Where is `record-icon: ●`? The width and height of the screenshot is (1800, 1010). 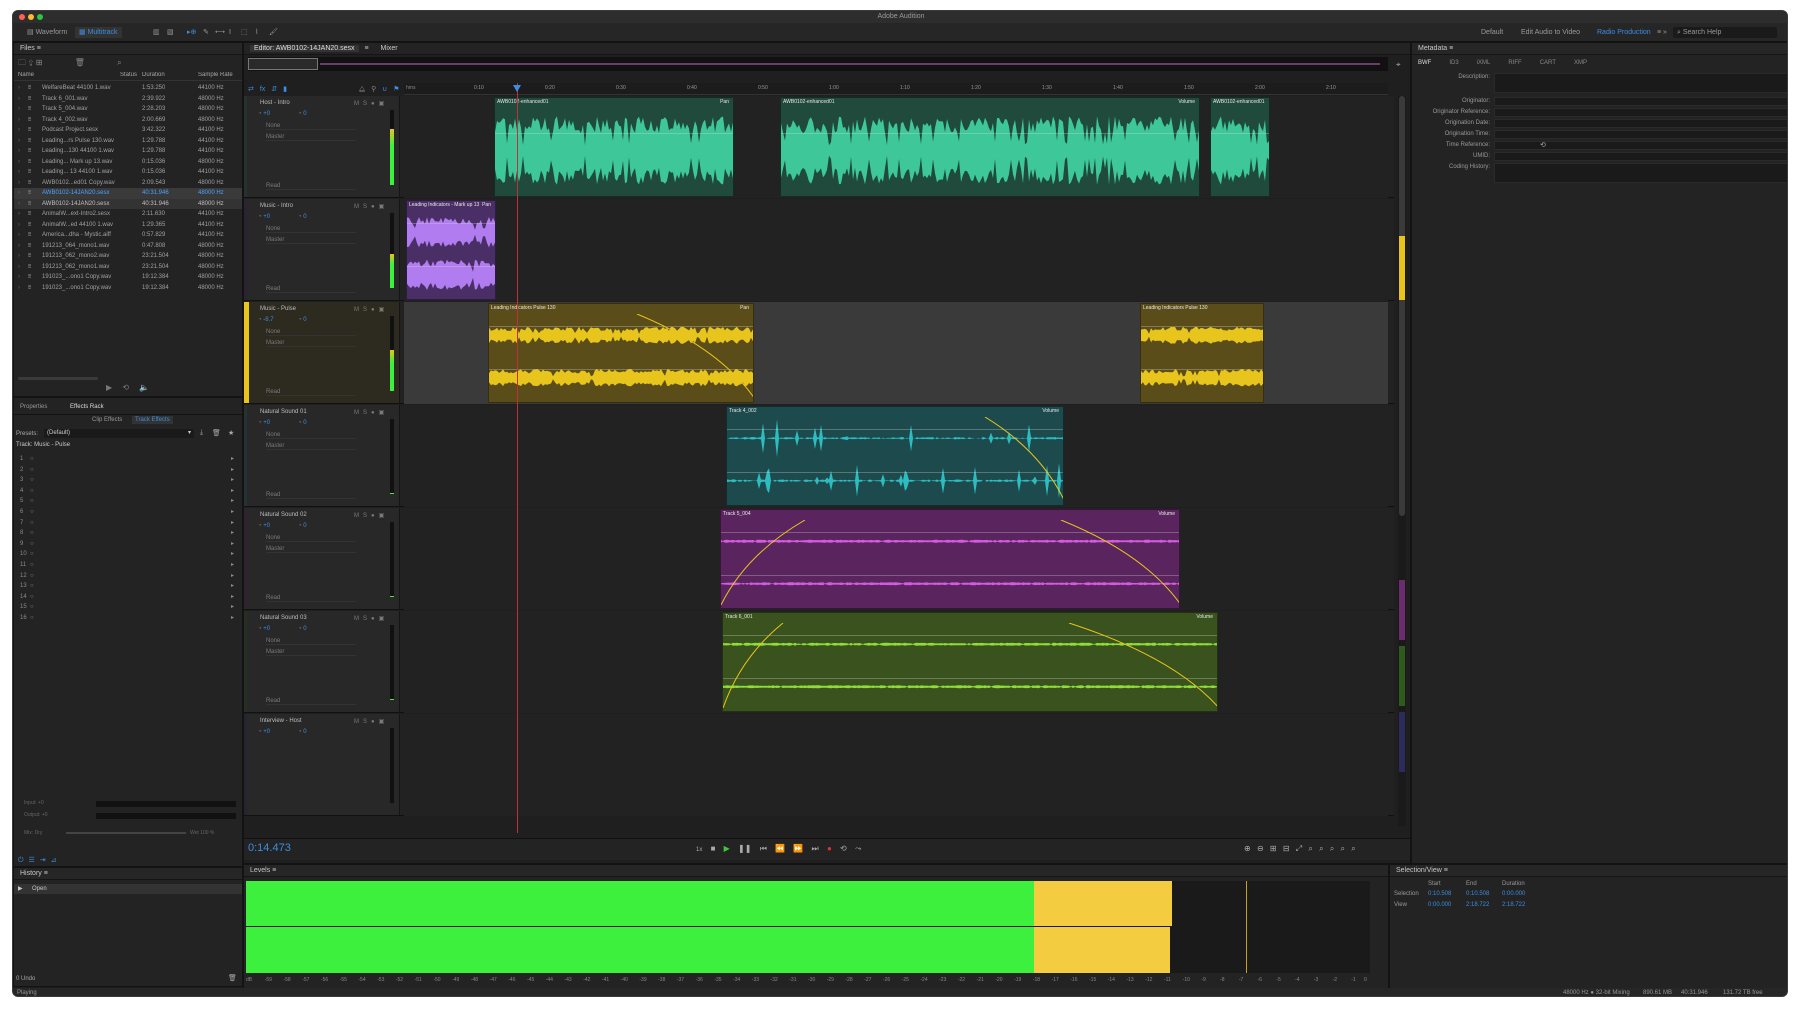 record-icon: ● is located at coordinates (829, 848).